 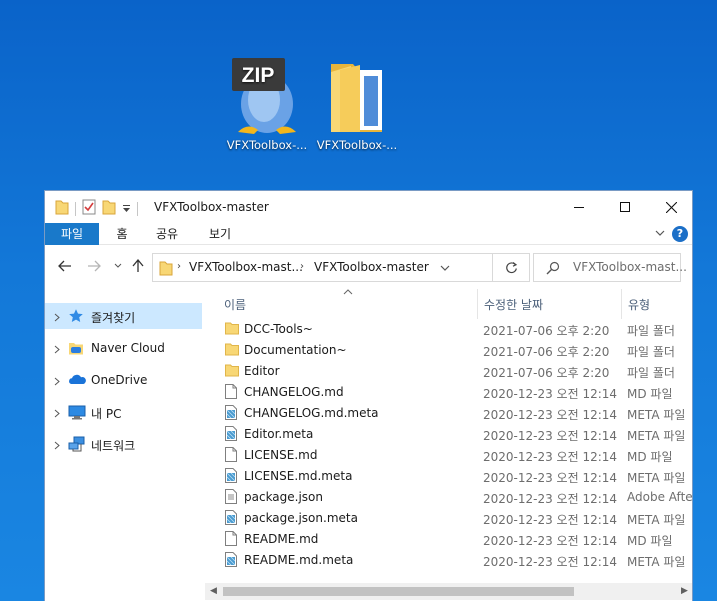 What do you see at coordinates (72, 234) in the screenshot?
I see `tab-file: 파일` at bounding box center [72, 234].